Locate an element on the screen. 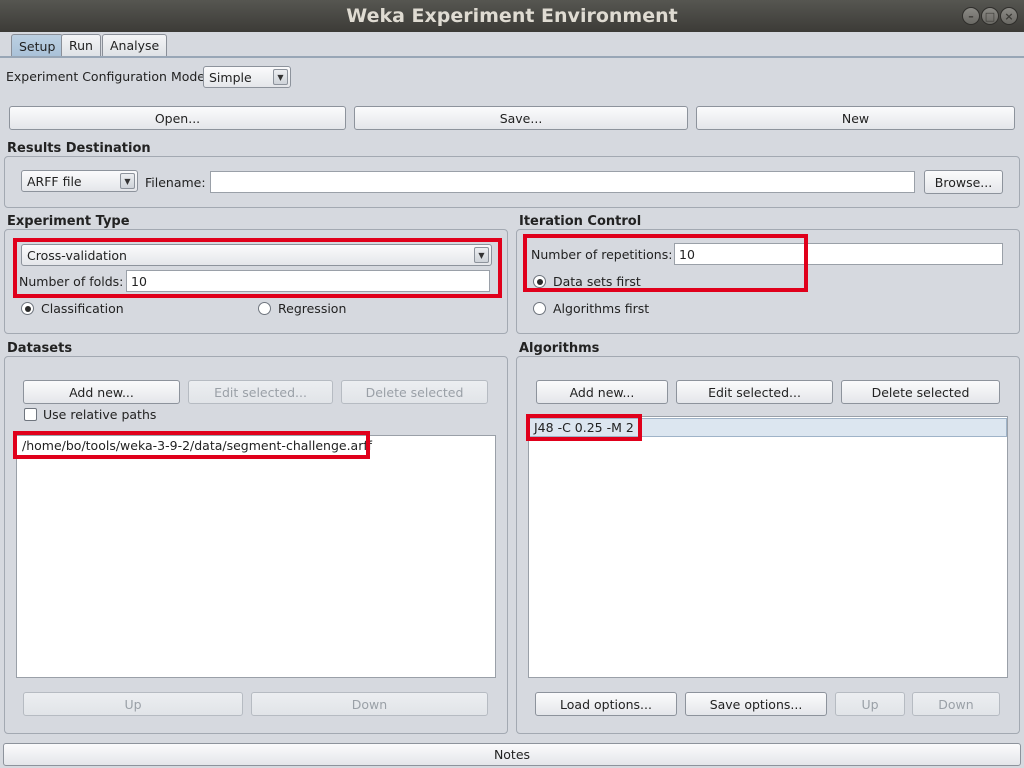 Image resolution: width=1024 pixels, height=768 pixels. tab-underline is located at coordinates (512, 57).